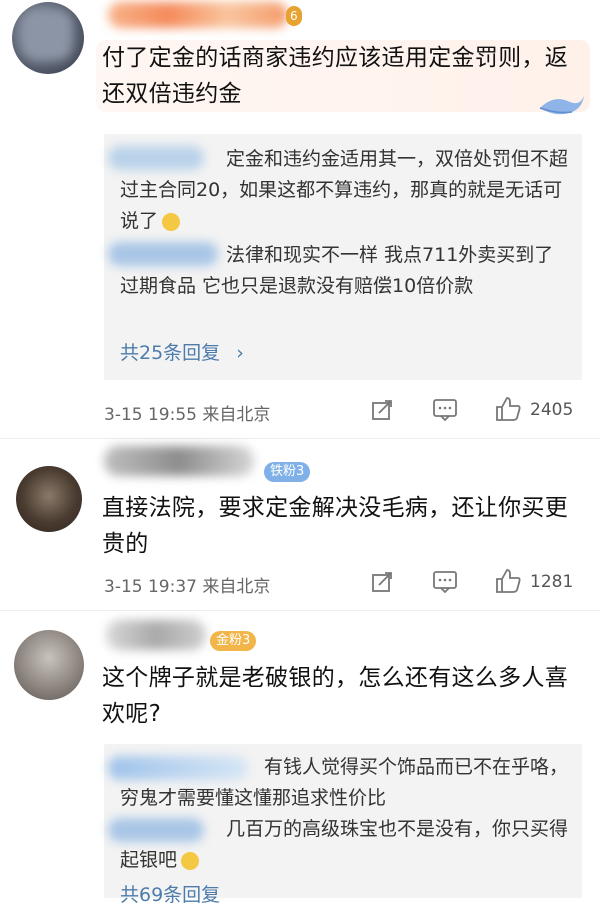  I want to click on like-count: 1281, so click(552, 582).